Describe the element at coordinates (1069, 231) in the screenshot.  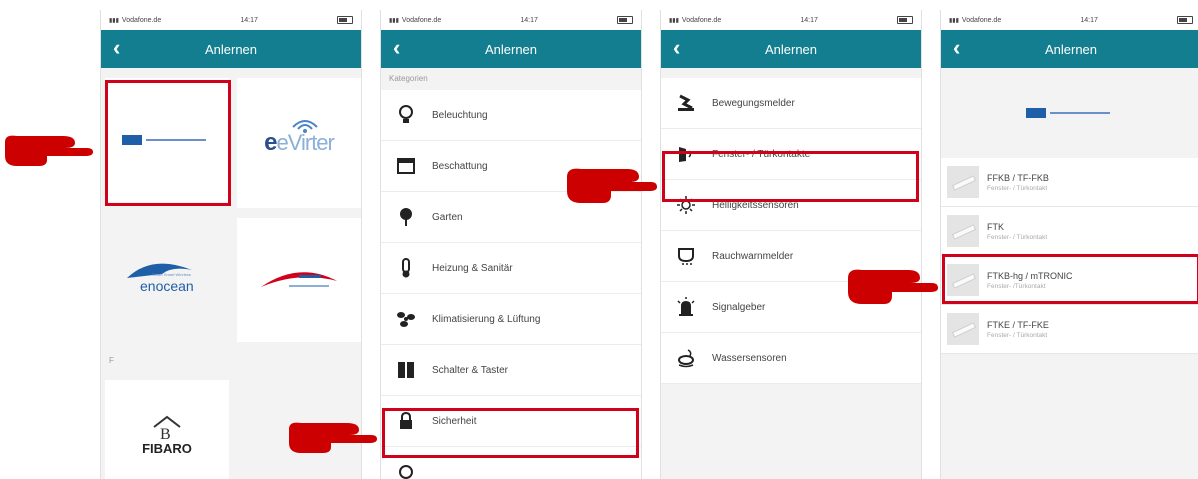
I see `product-item-ftk: FTK Fenster- / Türkontakt` at that location.